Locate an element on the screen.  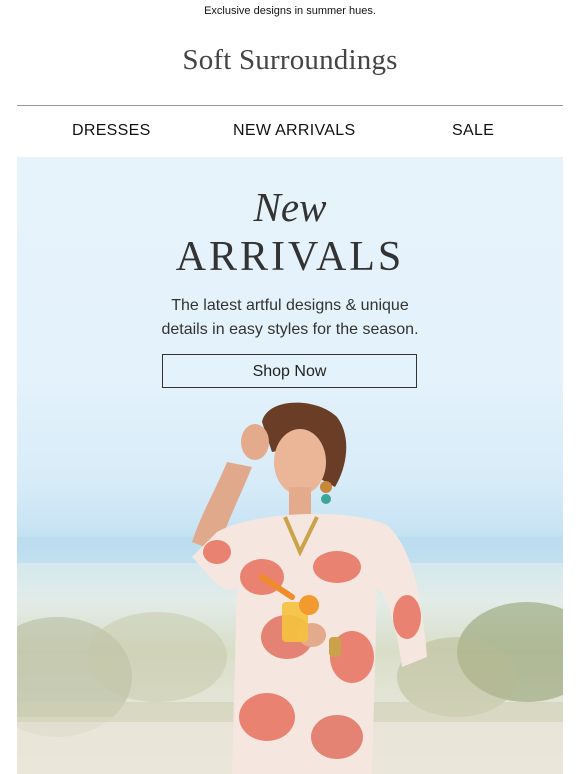
main-nav: DRESSES NEW ARRIVALS SALE is located at coordinates (290, 133).